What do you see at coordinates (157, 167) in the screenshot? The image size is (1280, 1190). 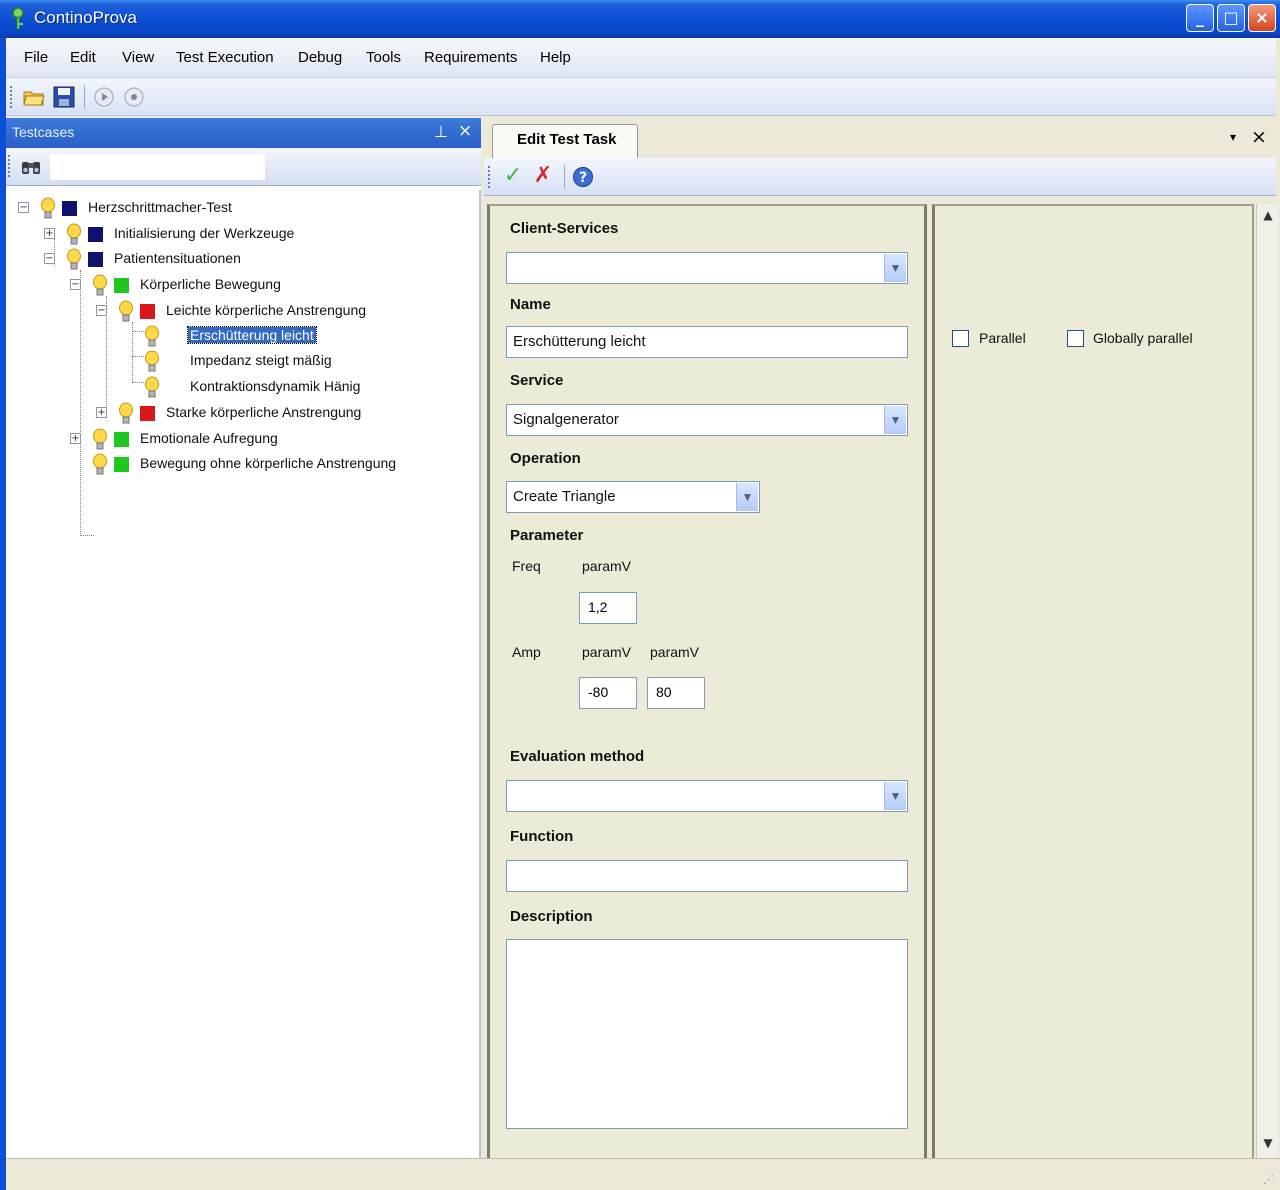 I see `search-input` at bounding box center [157, 167].